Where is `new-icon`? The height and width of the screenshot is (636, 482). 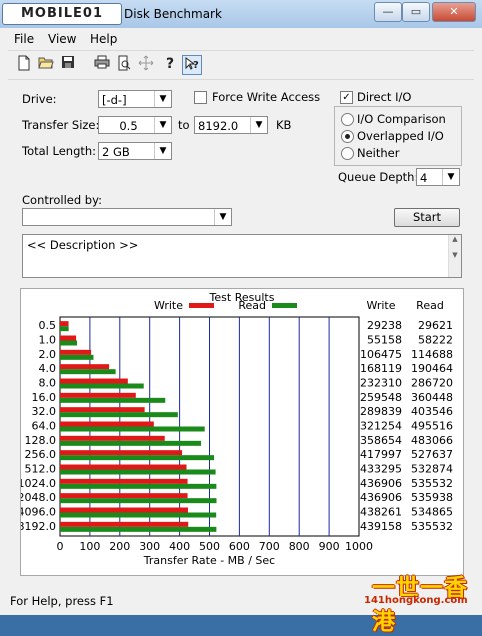 new-icon is located at coordinates (24, 65).